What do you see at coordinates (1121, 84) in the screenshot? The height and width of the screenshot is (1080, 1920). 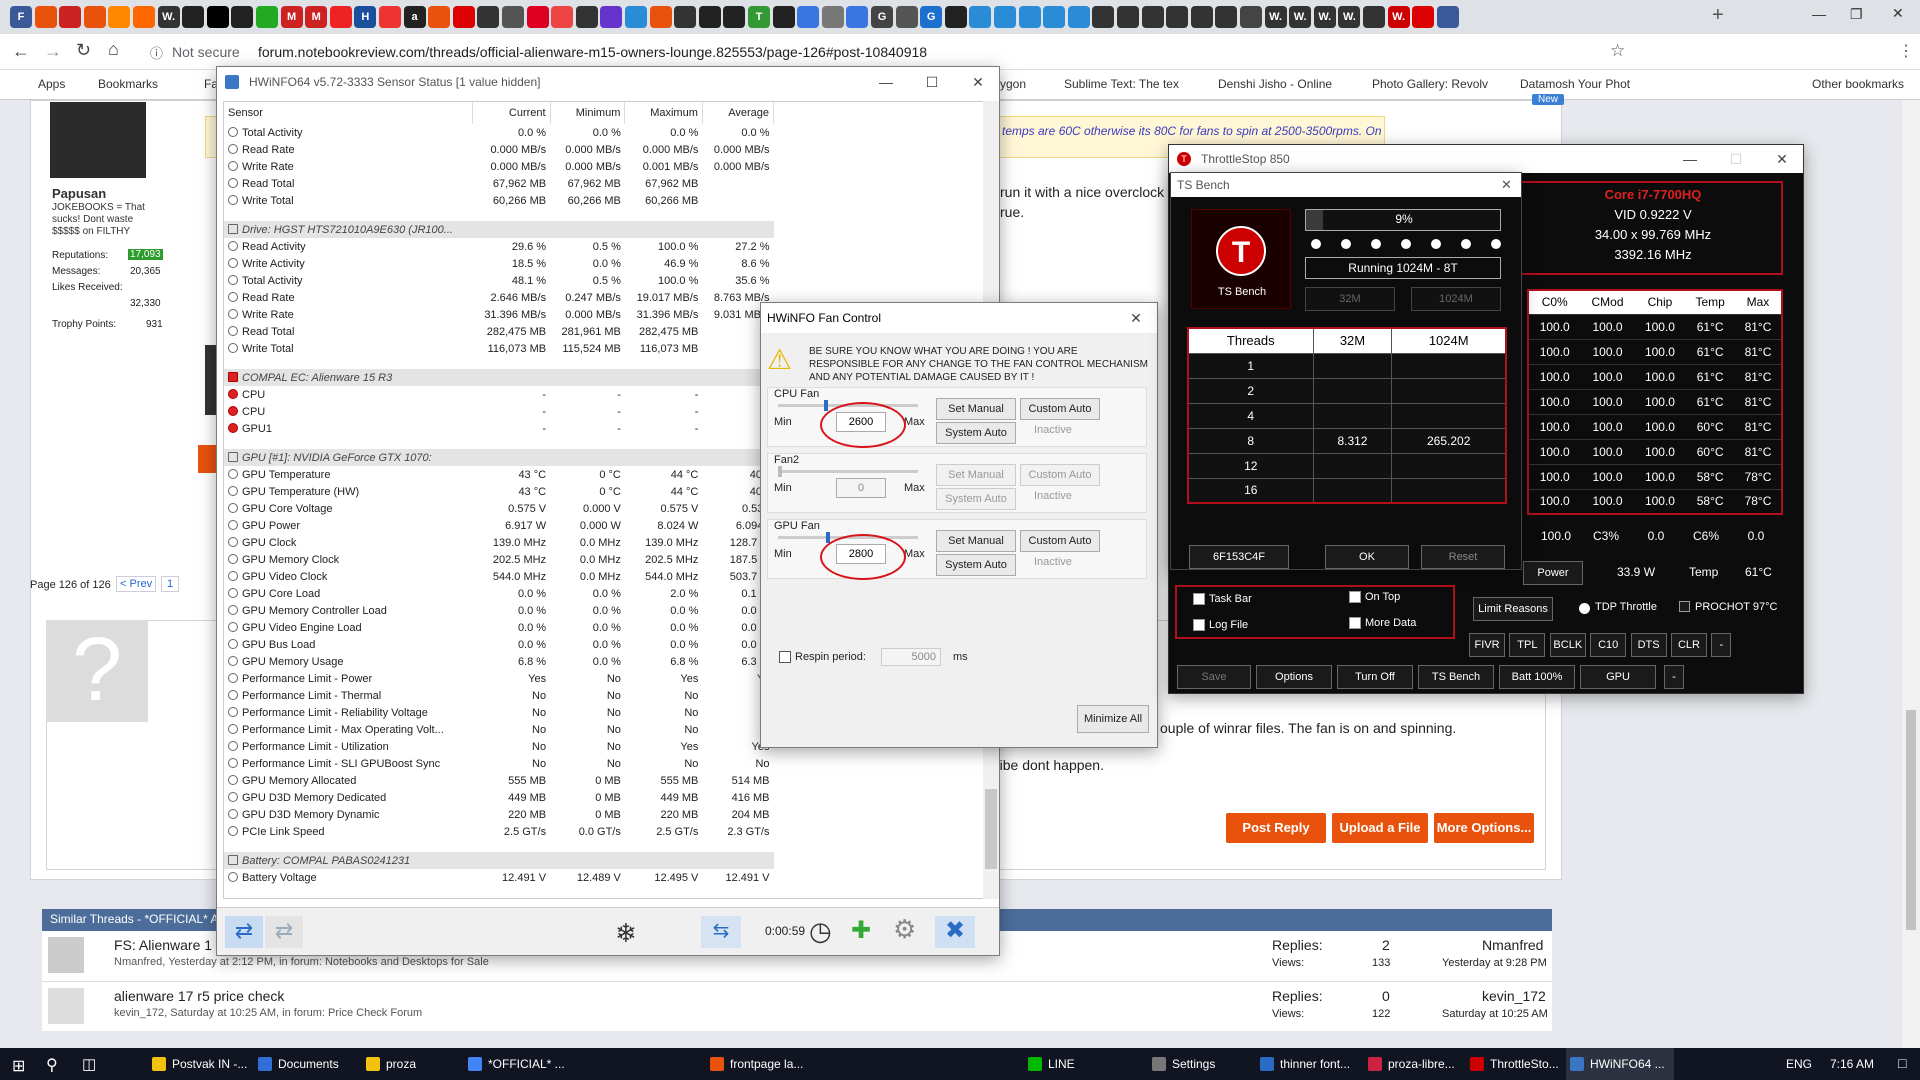 I see `bookmark-sublime: Sublime Text: The tex` at bounding box center [1121, 84].